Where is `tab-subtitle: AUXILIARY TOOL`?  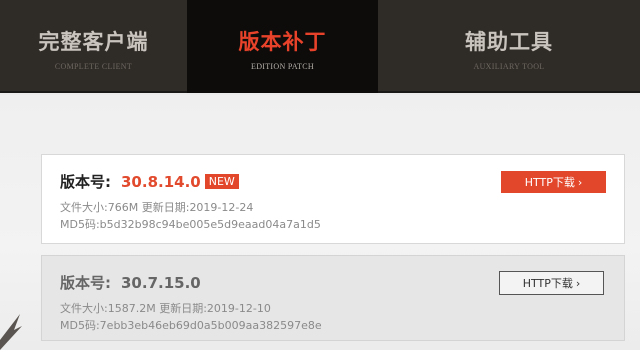
tab-subtitle: AUXILIARY TOOL is located at coordinates (509, 66).